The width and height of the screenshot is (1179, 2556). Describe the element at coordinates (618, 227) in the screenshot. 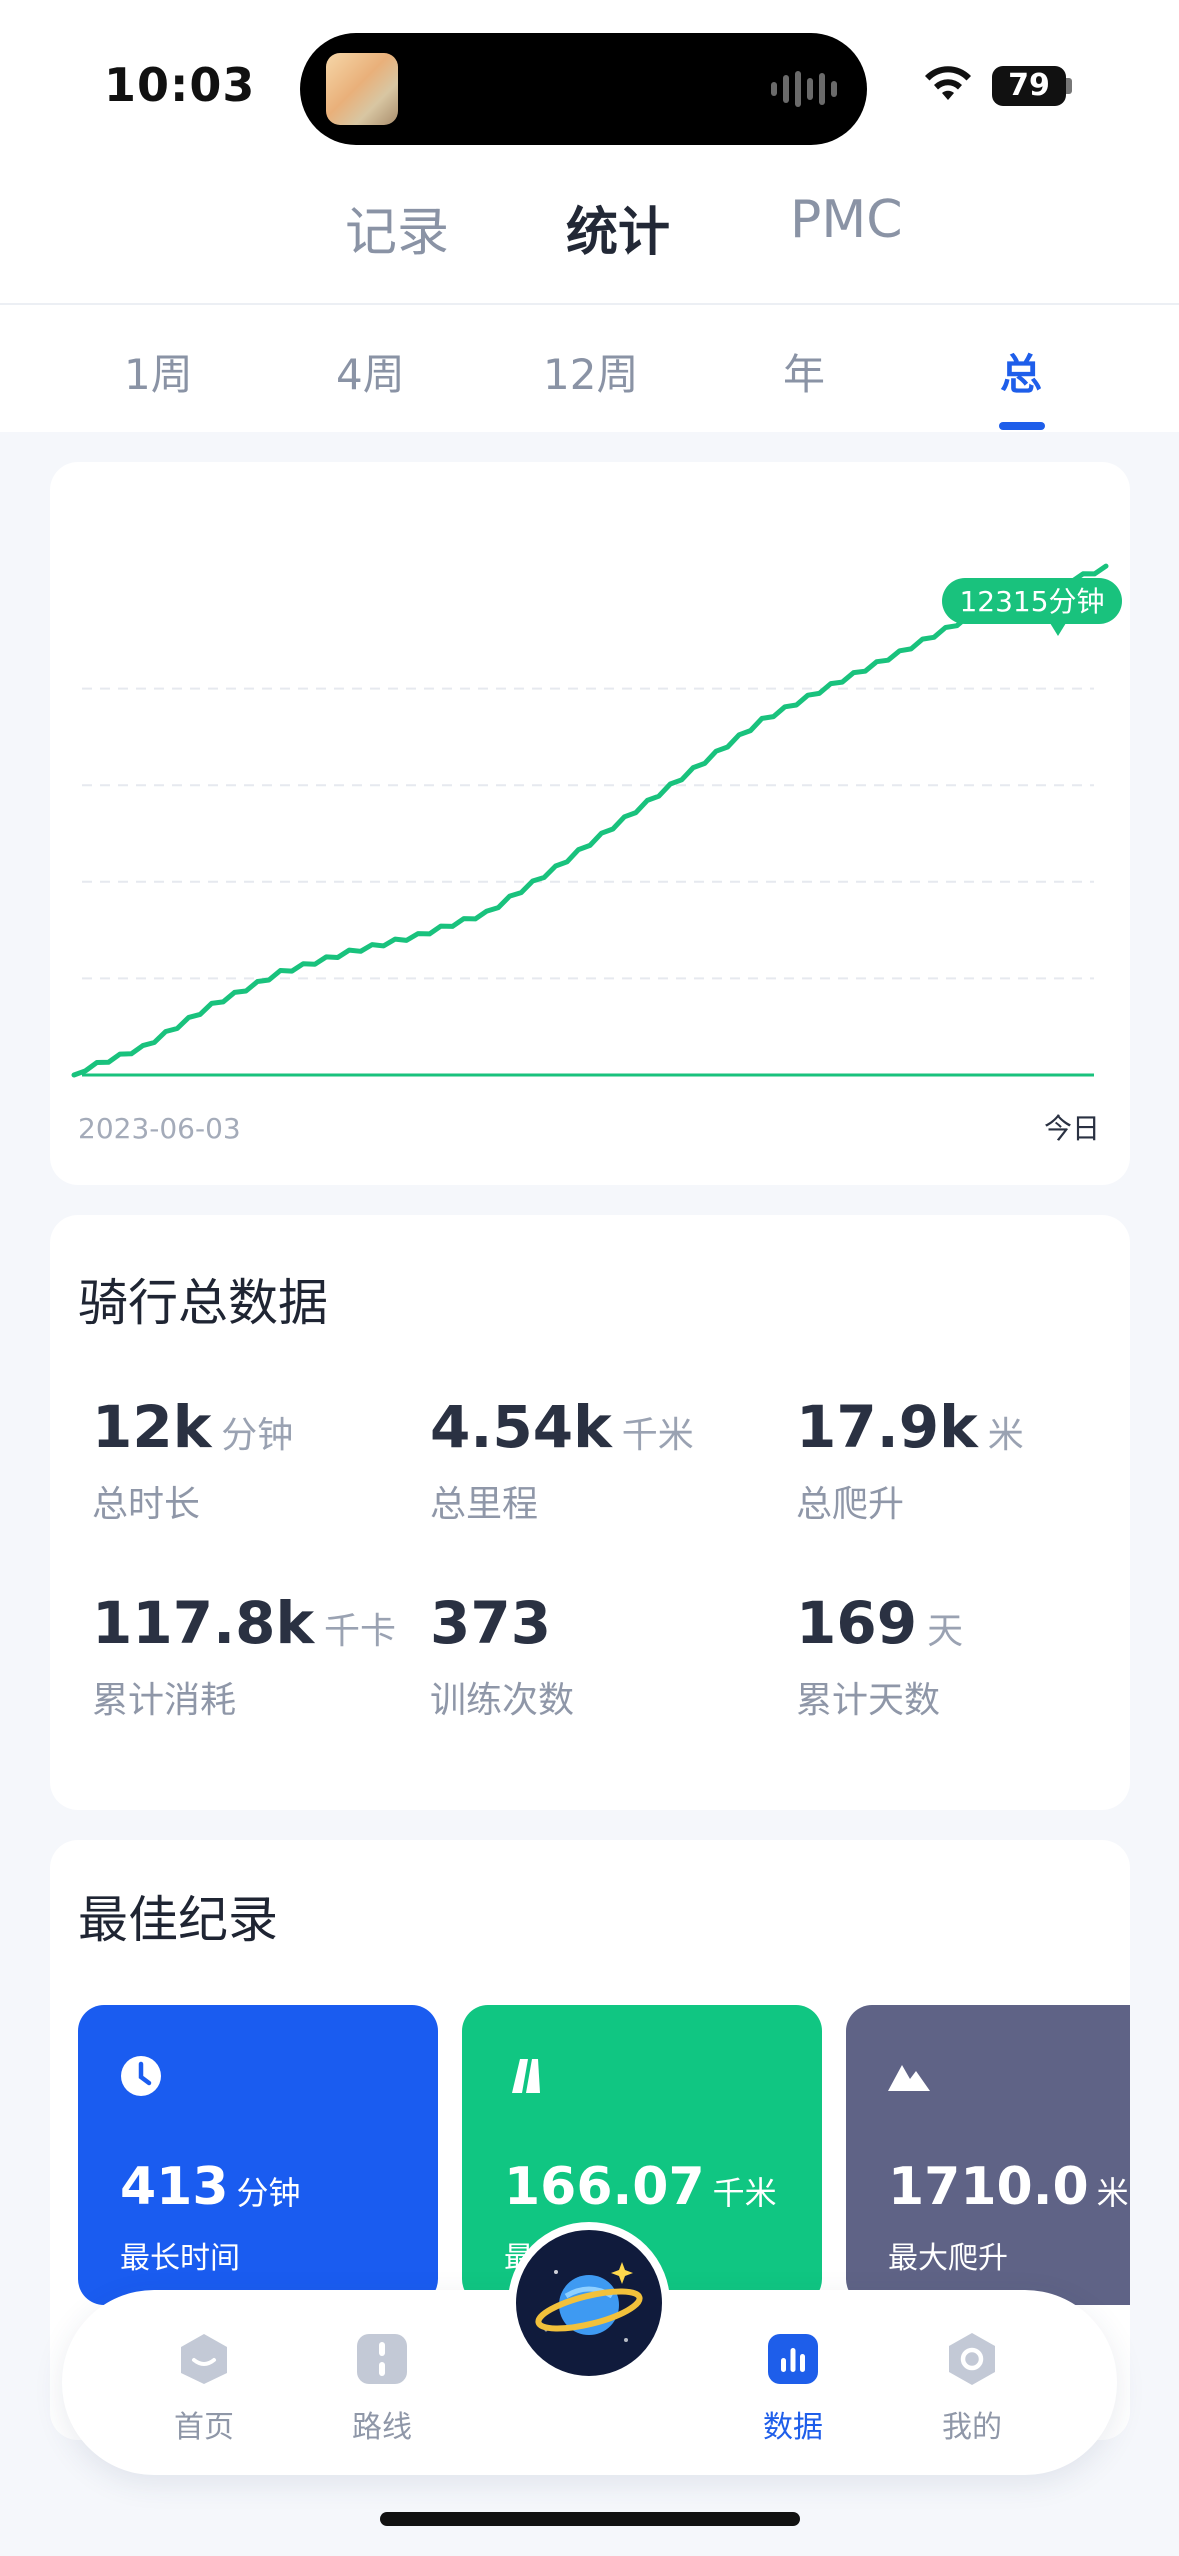

I see `tab-statistics: 统计` at that location.